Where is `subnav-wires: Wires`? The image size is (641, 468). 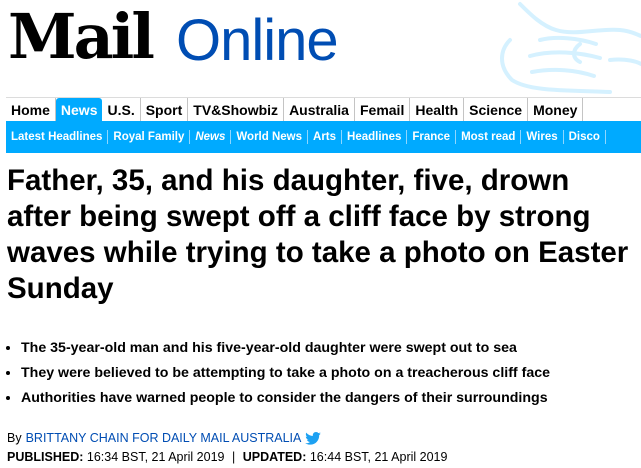
subnav-wires: Wires is located at coordinates (542, 137).